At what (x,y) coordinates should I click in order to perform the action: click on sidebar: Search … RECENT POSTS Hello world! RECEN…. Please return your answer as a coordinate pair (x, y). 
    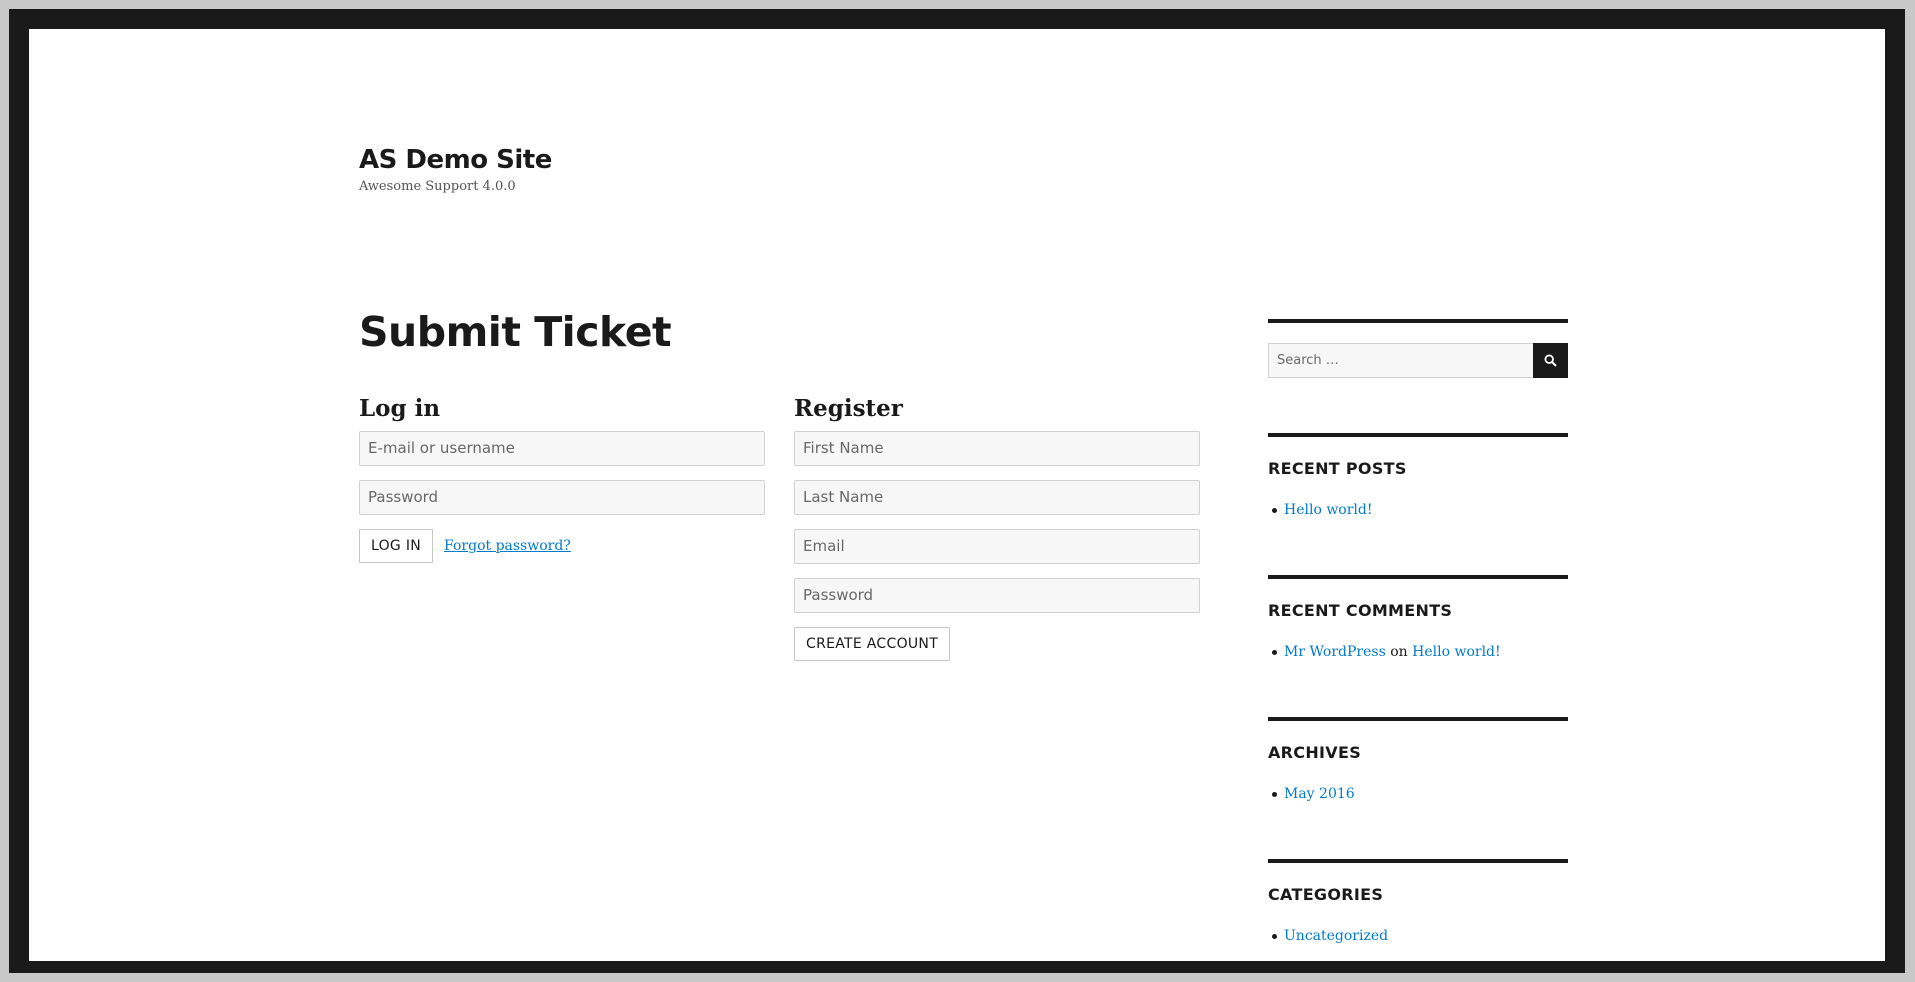
    Looking at the image, I should click on (1418, 632).